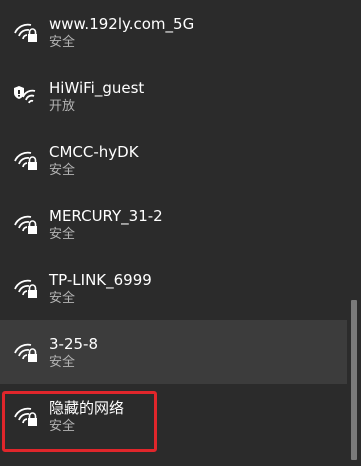 The width and height of the screenshot is (361, 466). Describe the element at coordinates (173, 96) in the screenshot. I see `network-item-hiwifi-guest: HiWiFi_guest 开放` at that location.